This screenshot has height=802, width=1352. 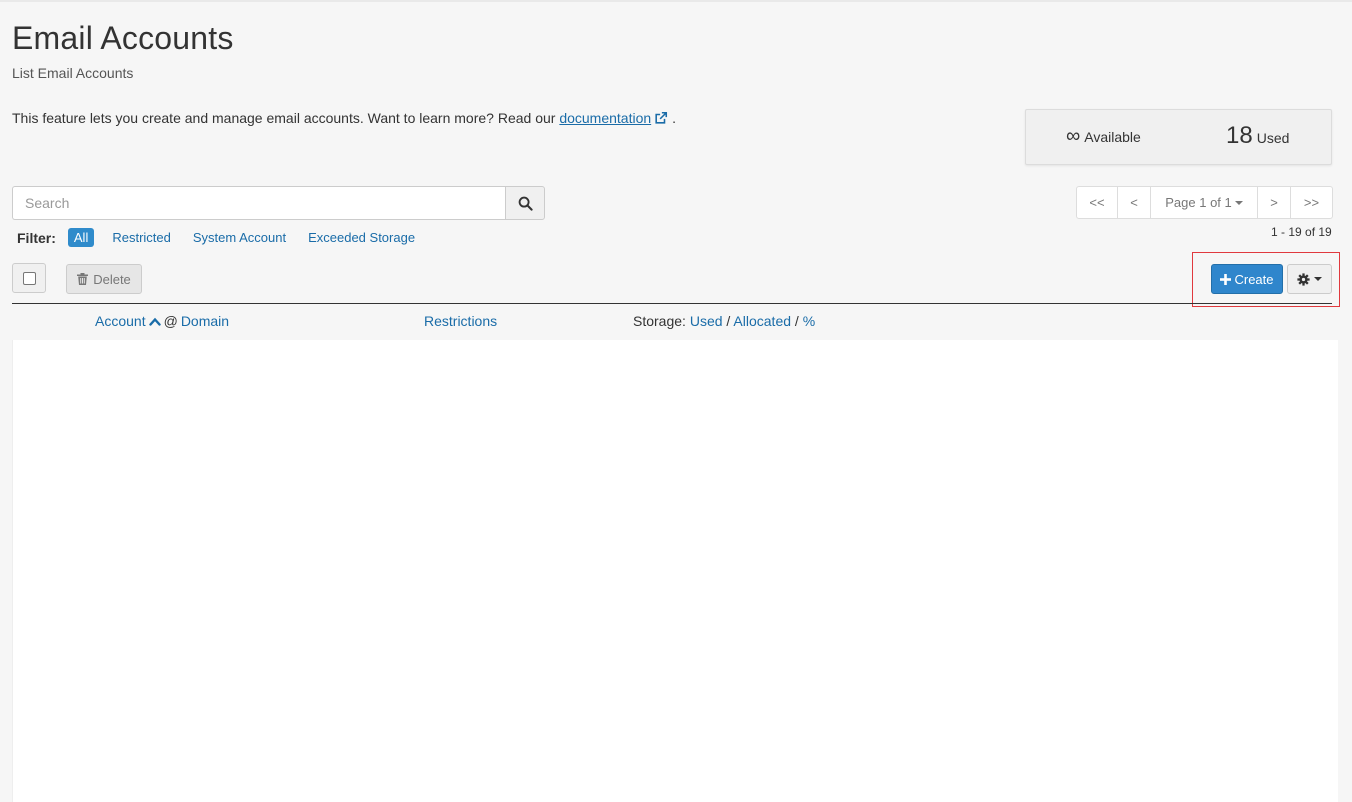 What do you see at coordinates (1112, 137) in the screenshot?
I see `available-label: Available` at bounding box center [1112, 137].